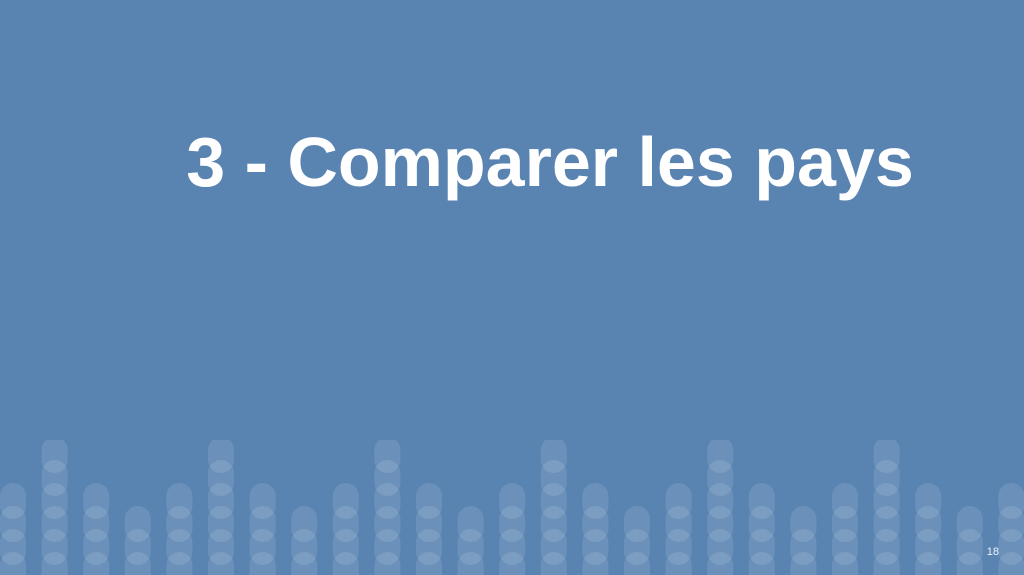 The image size is (1024, 575). I want to click on page-number: 18, so click(992, 552).